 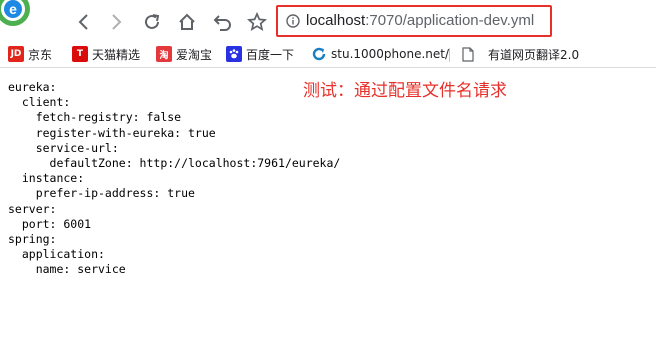 I want to click on bookmark-taobao: 淘 爱淘宝, so click(x=184, y=54).